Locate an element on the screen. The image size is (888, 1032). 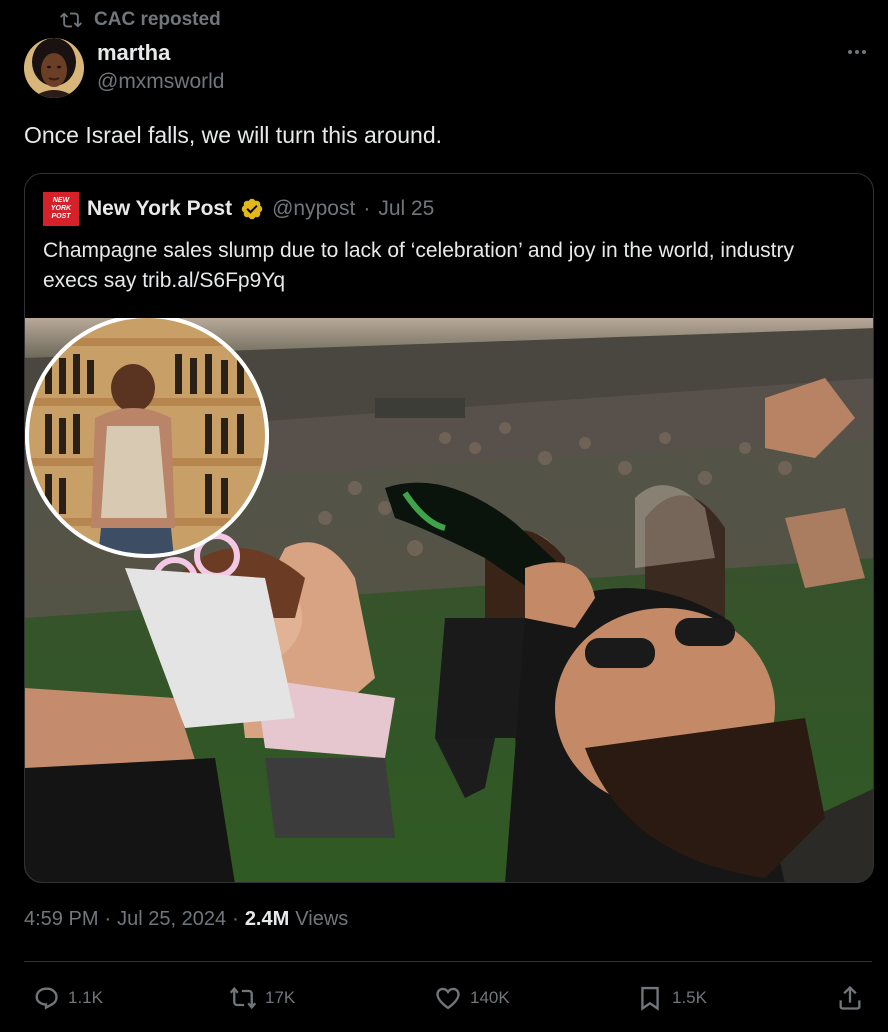
tweet-metadata: 4:59 PM · Jul 25, 2024 · 2.4M Views is located at coordinates (186, 919).